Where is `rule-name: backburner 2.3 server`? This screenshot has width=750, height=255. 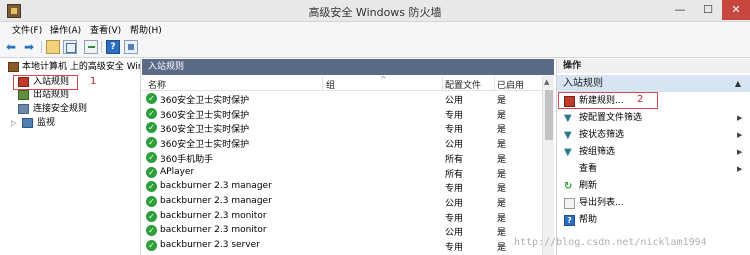 rule-name: backburner 2.3 server is located at coordinates (210, 245).